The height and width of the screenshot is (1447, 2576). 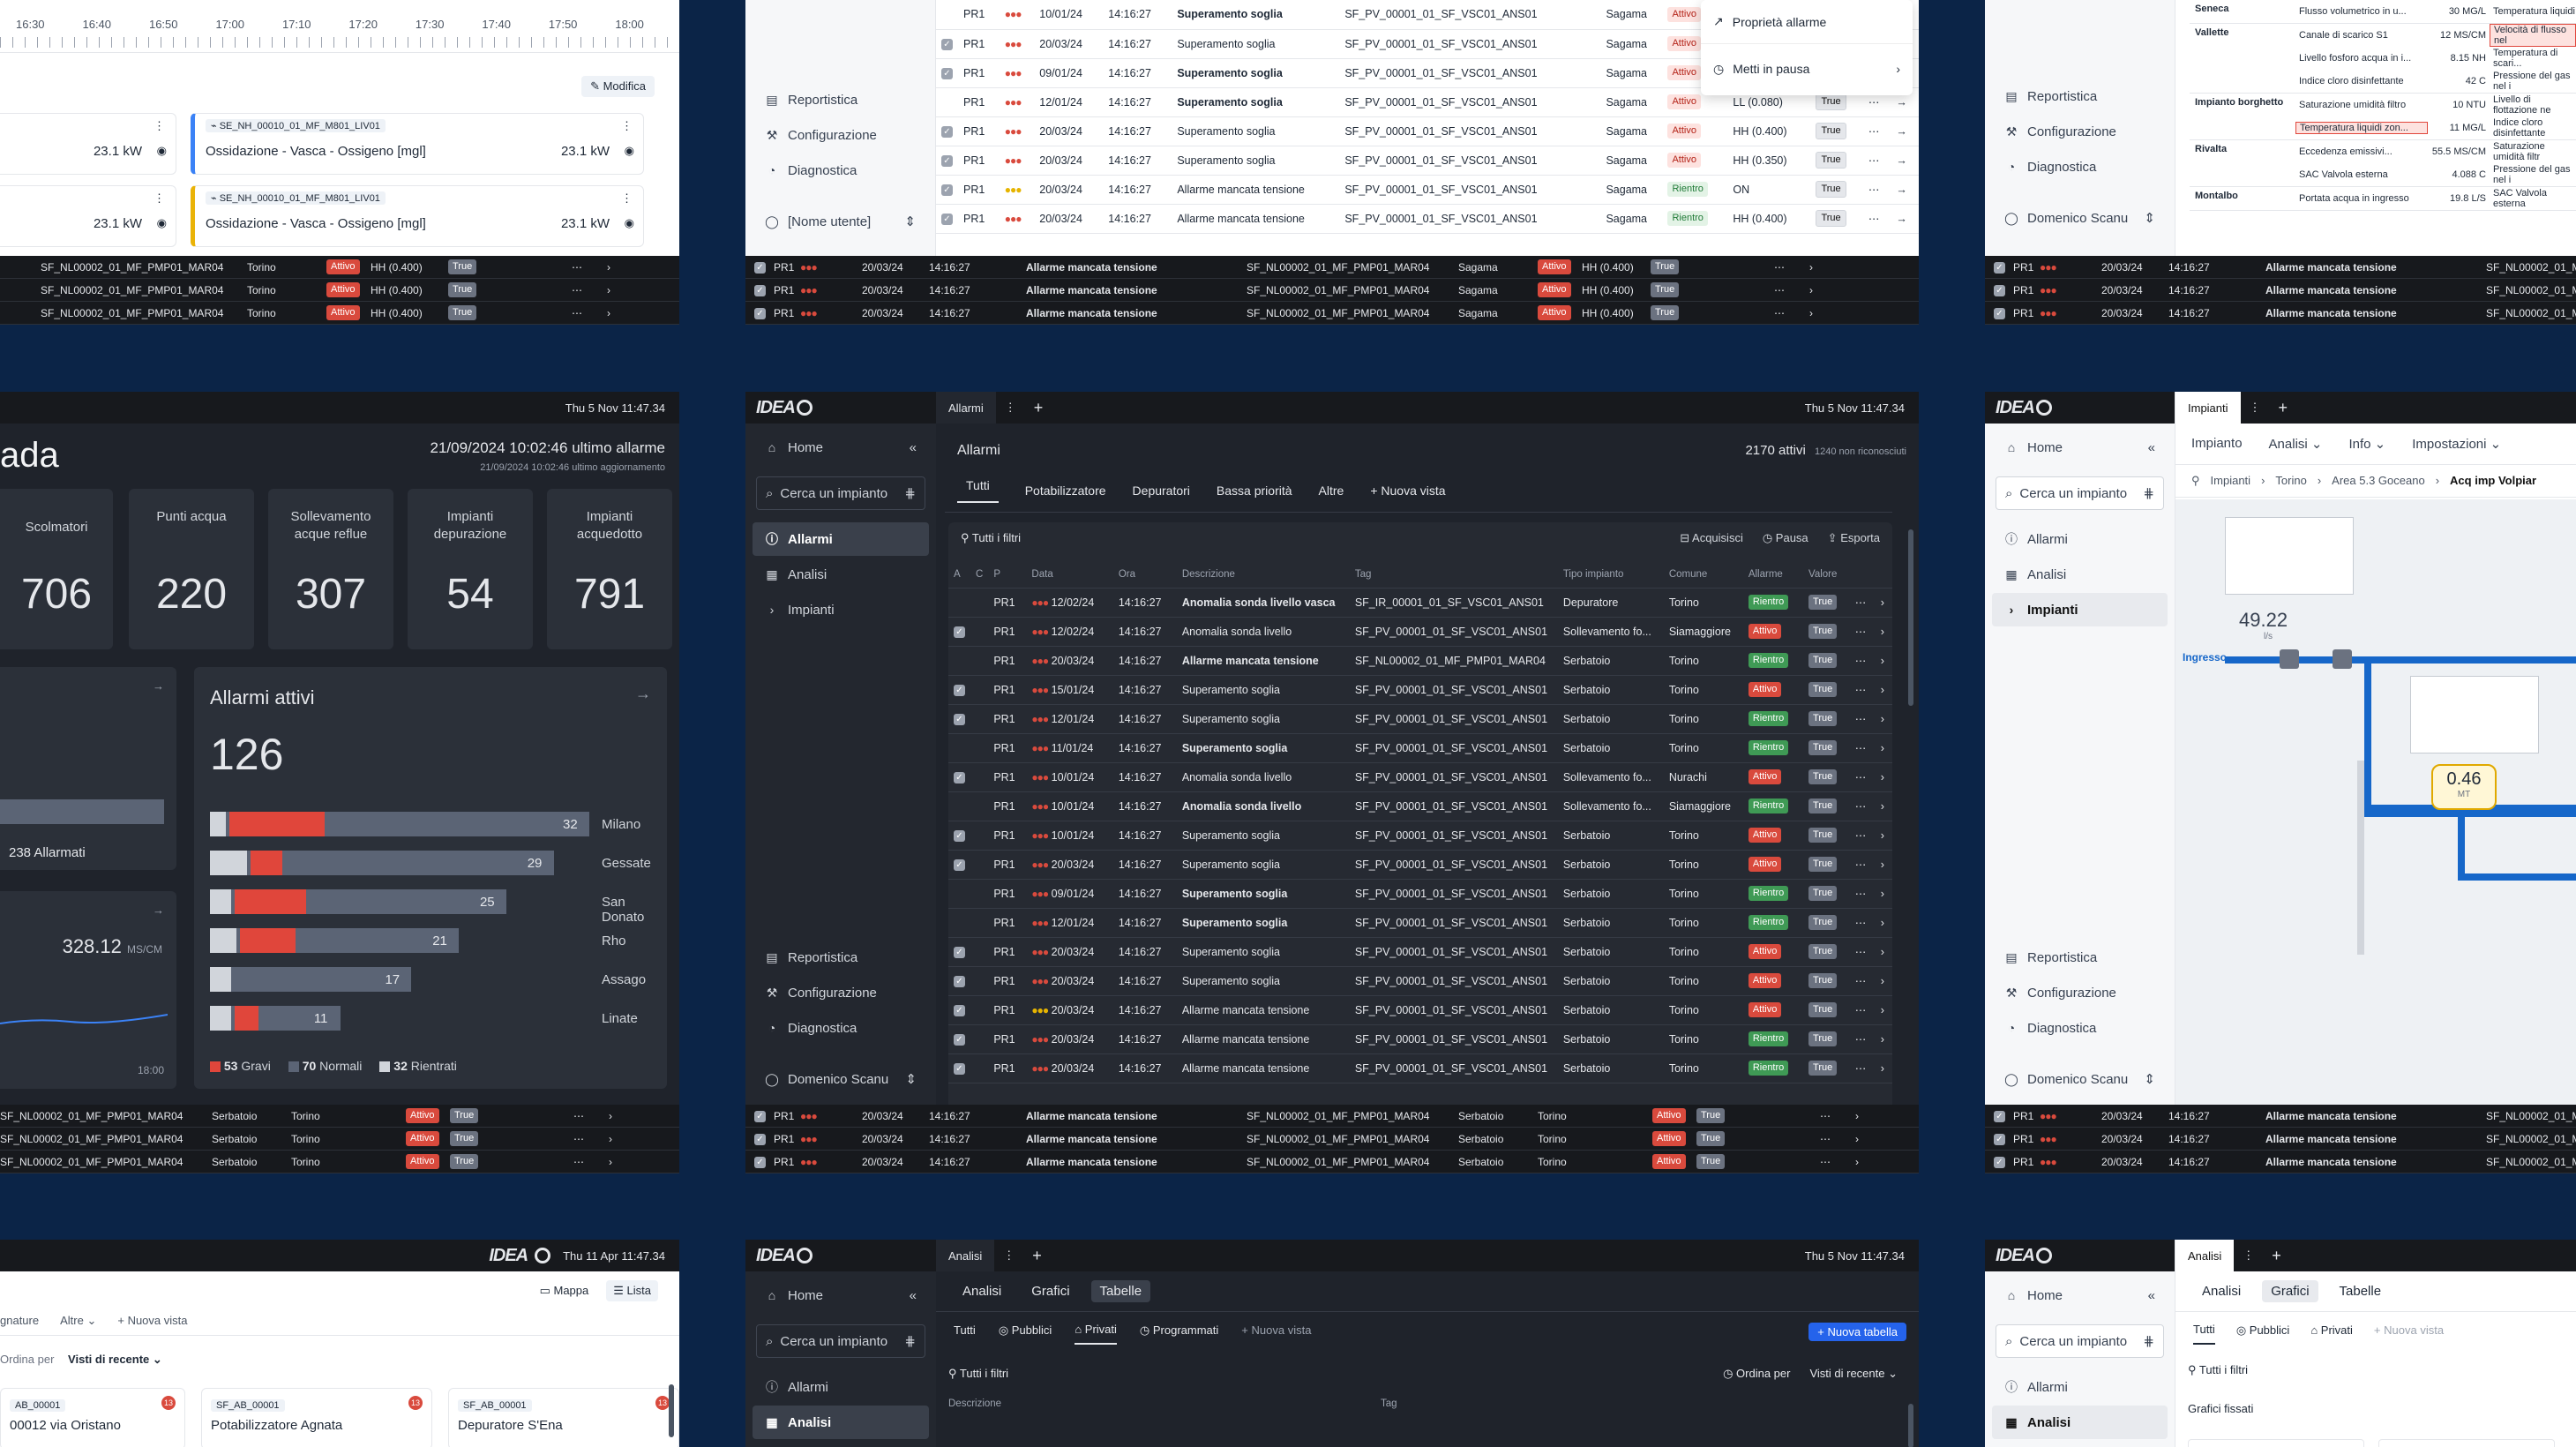 What do you see at coordinates (439, 979) in the screenshot?
I see `bar-row: 17 Assago` at bounding box center [439, 979].